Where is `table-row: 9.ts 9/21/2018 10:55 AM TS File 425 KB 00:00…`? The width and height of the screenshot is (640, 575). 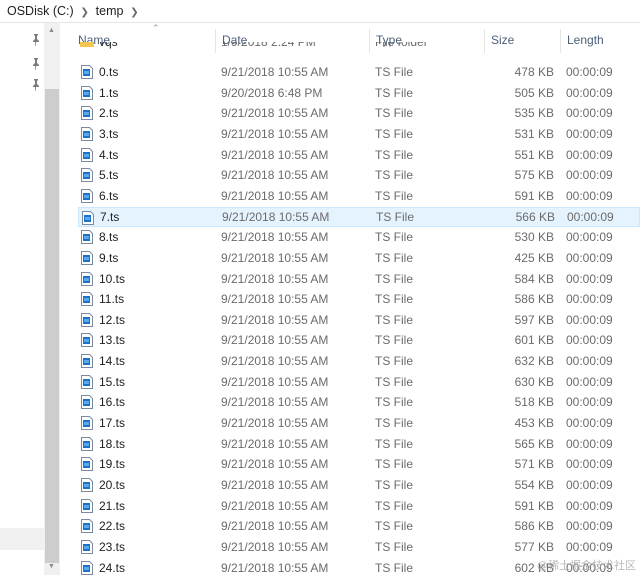
table-row: 9.ts 9/21/2018 10:55 AM TS File 425 KB 00:00… is located at coordinates (359, 258).